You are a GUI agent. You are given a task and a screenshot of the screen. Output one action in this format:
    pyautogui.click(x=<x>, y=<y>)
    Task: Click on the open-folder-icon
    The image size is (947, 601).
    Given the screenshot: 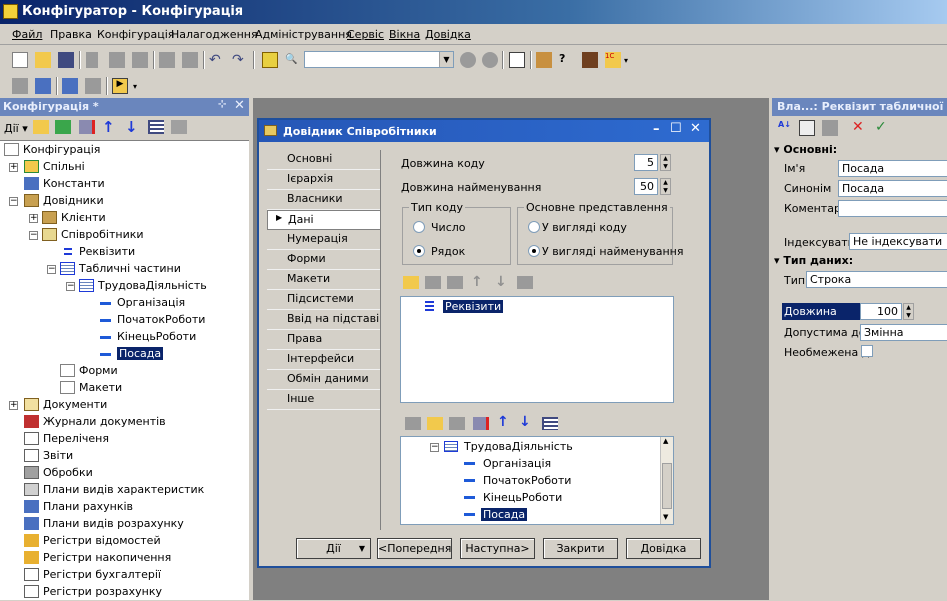 What is the action you would take?
    pyautogui.click(x=43, y=60)
    